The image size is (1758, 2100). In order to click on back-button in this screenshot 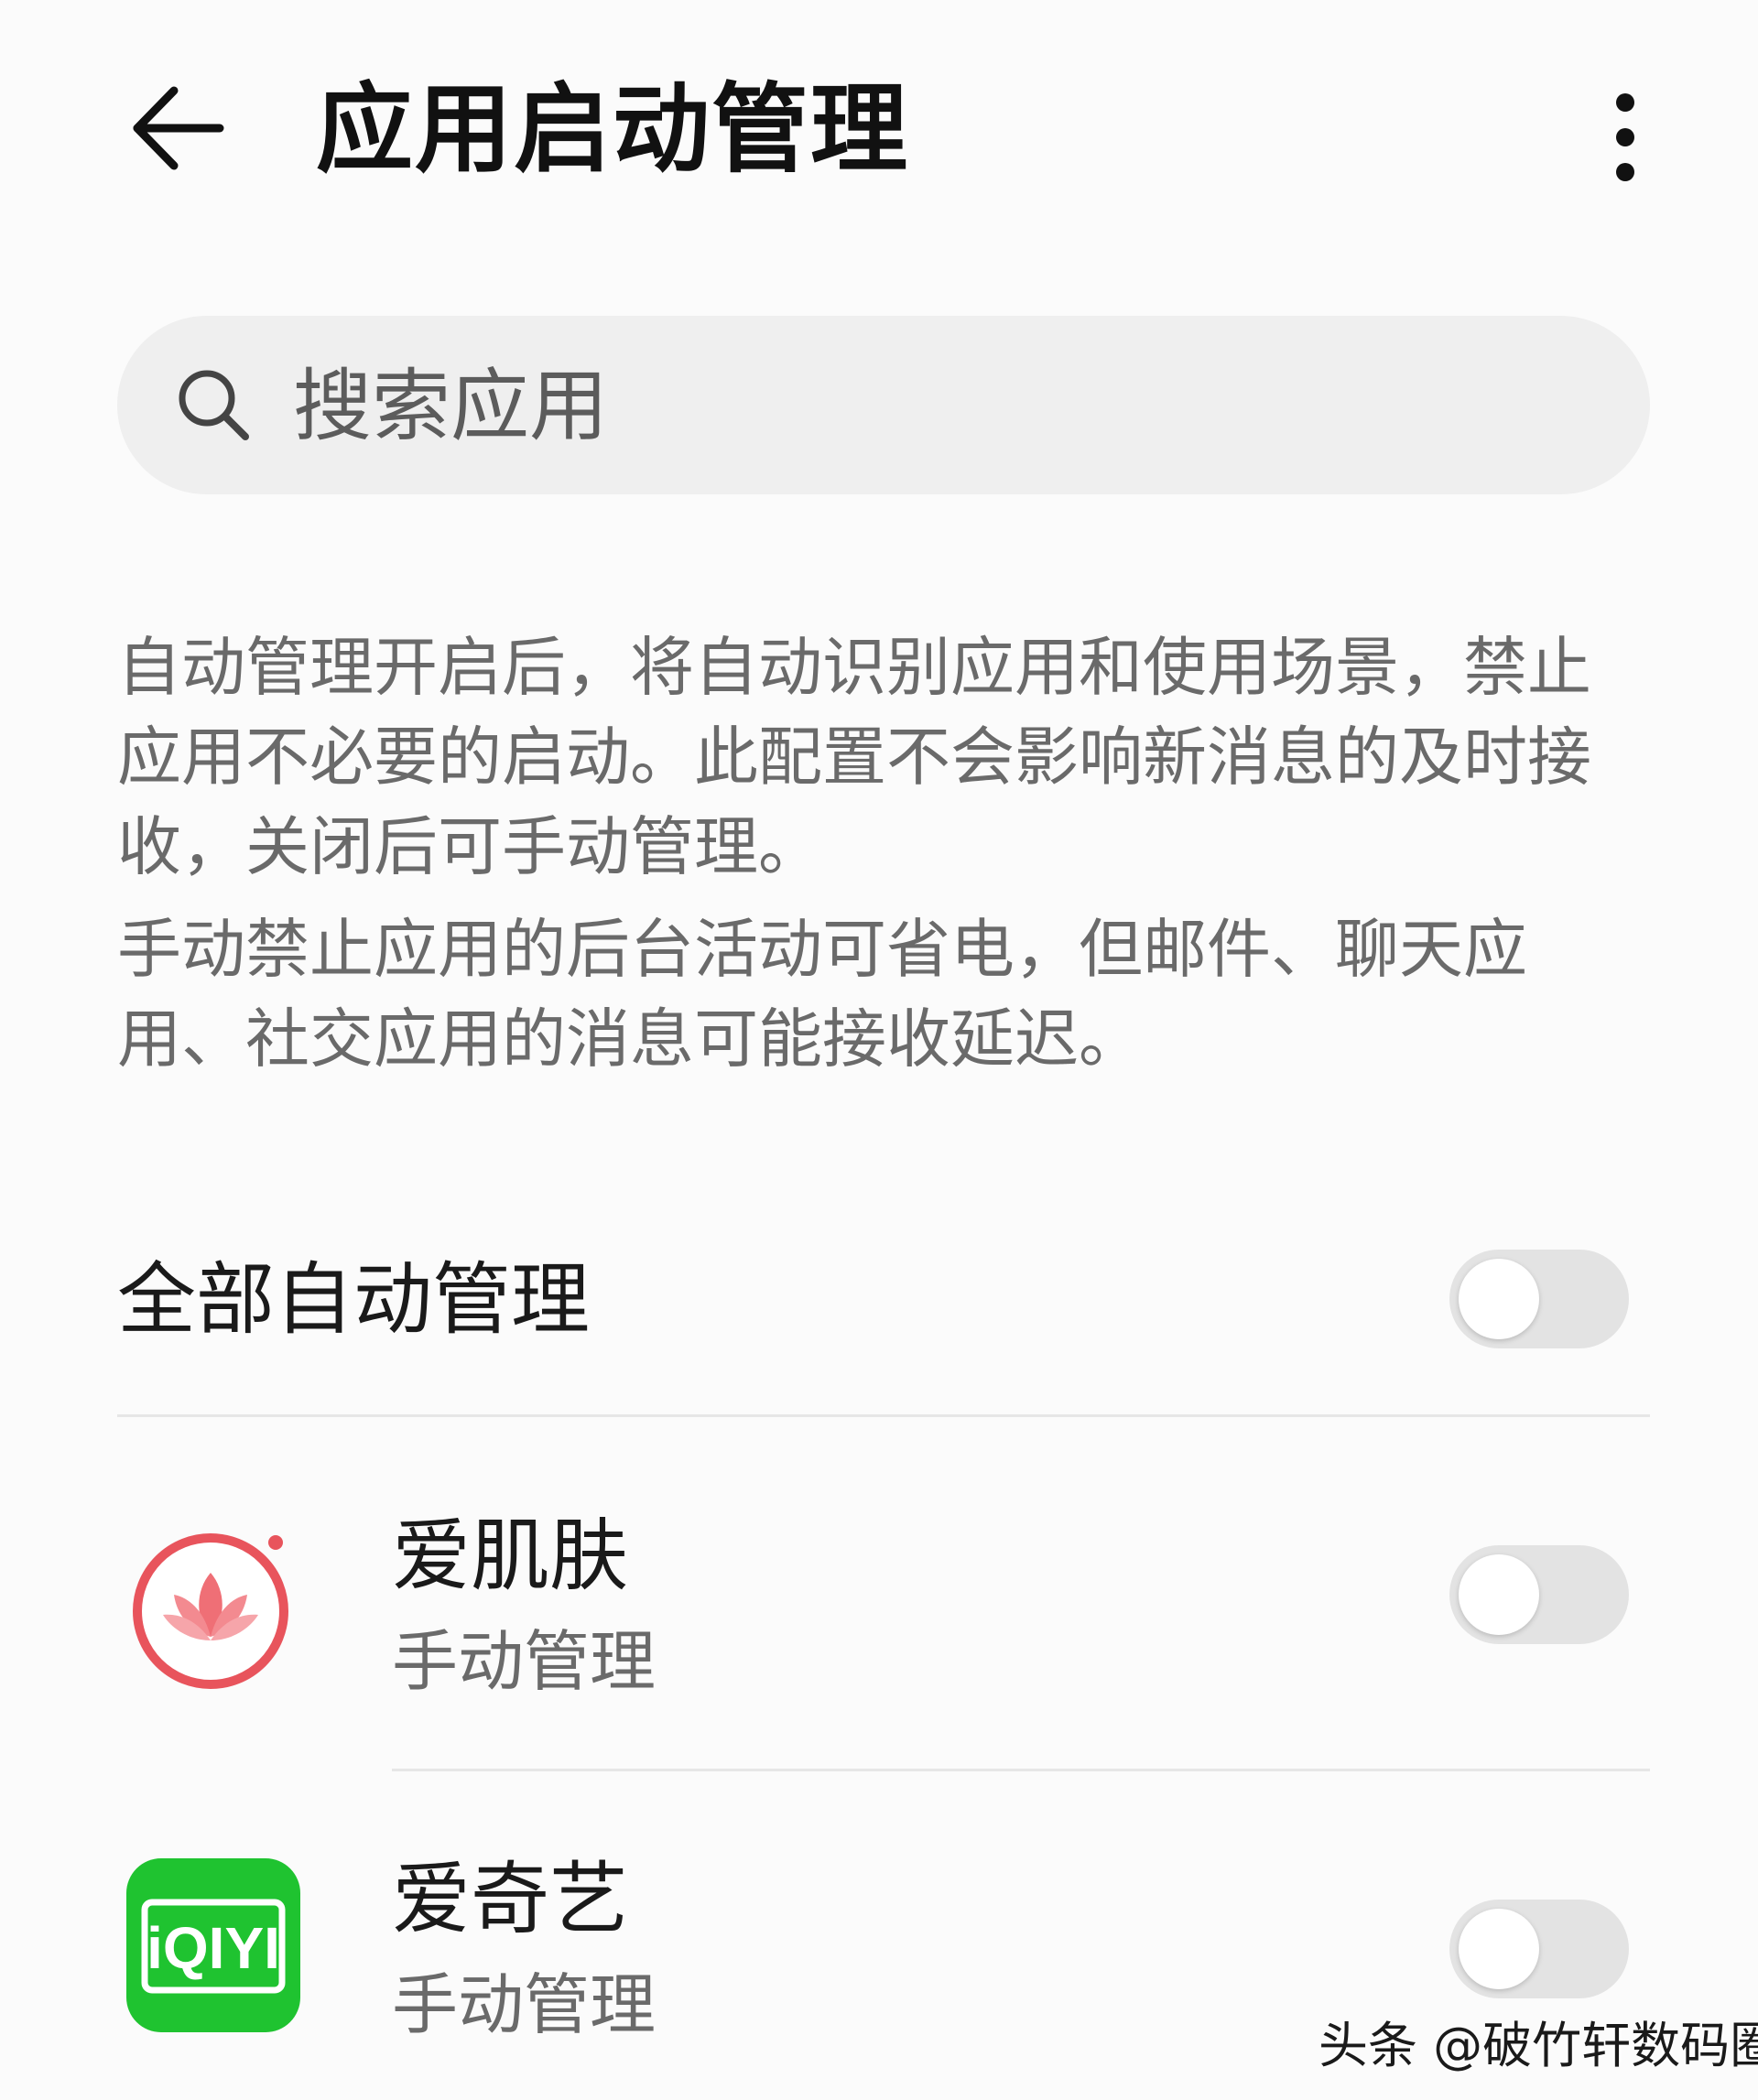, I will do `click(176, 128)`.